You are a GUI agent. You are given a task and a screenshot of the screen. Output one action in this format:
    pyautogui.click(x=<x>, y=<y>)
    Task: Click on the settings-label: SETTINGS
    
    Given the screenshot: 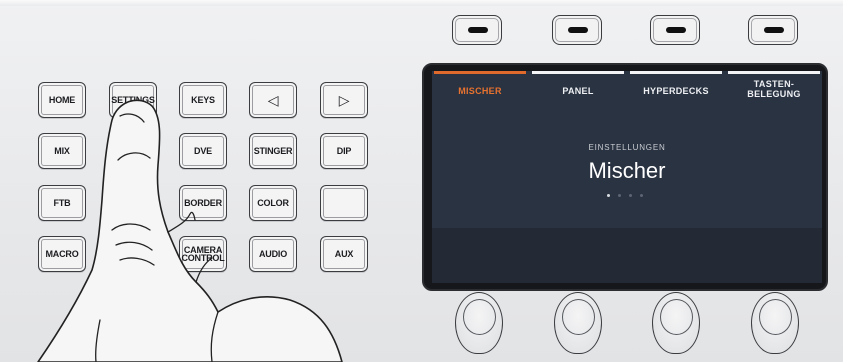 What is the action you would take?
    pyautogui.click(x=133, y=100)
    